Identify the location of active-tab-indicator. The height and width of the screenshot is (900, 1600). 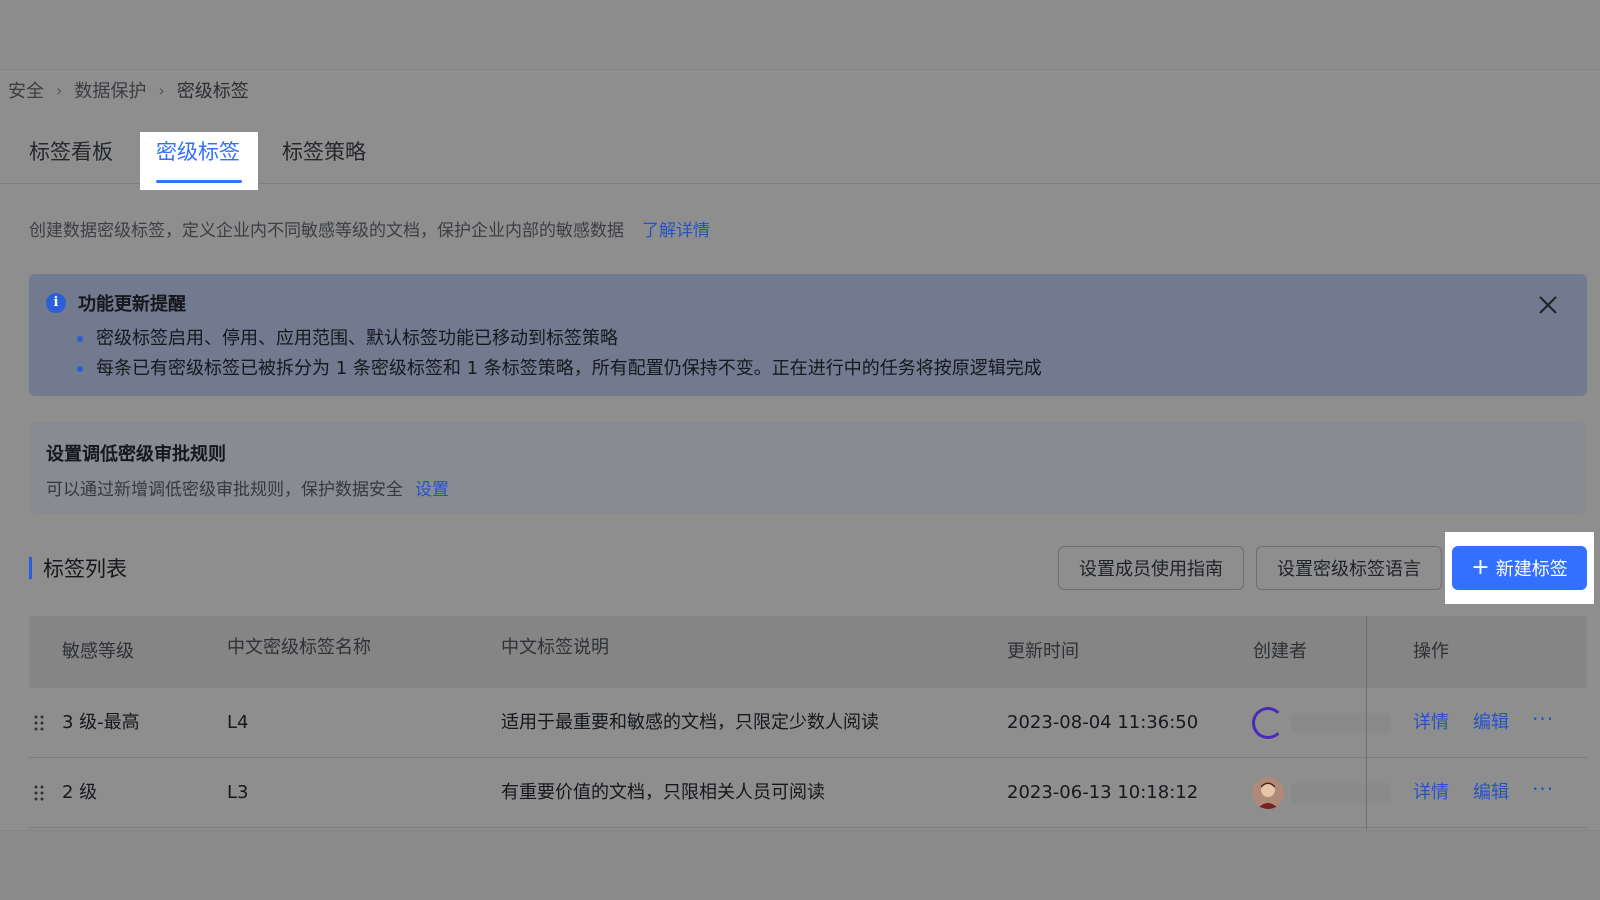
(199, 181).